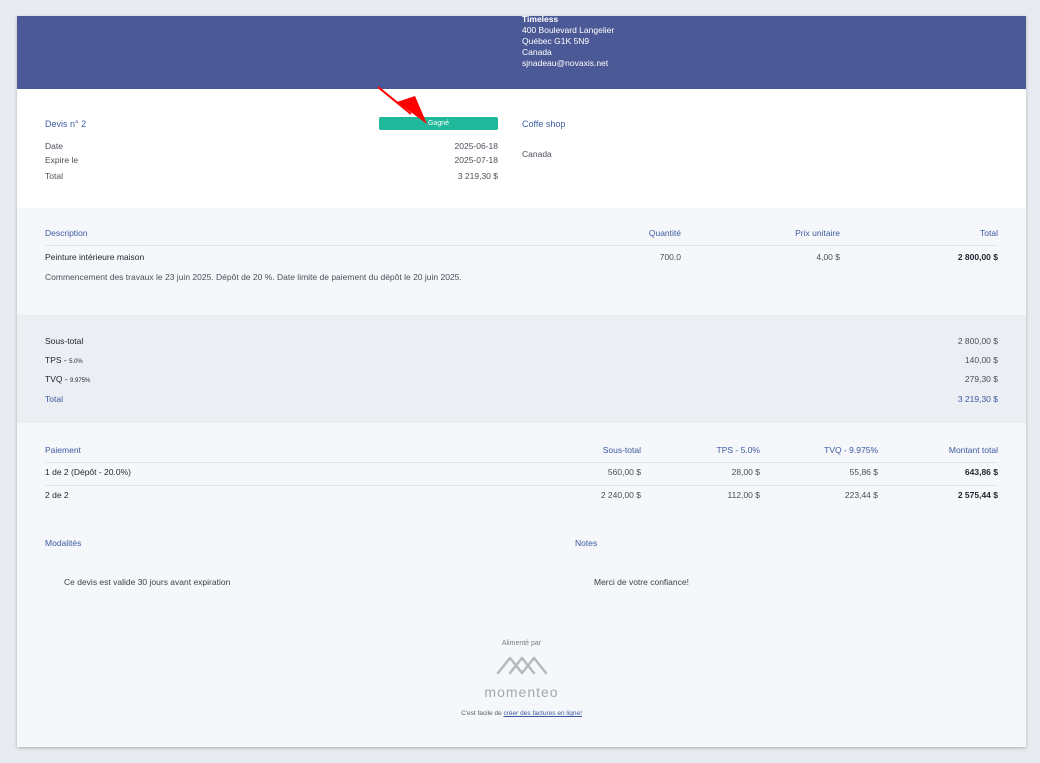 This screenshot has width=1040, height=763. I want to click on payment-total: 2 575,44 $, so click(977, 495).